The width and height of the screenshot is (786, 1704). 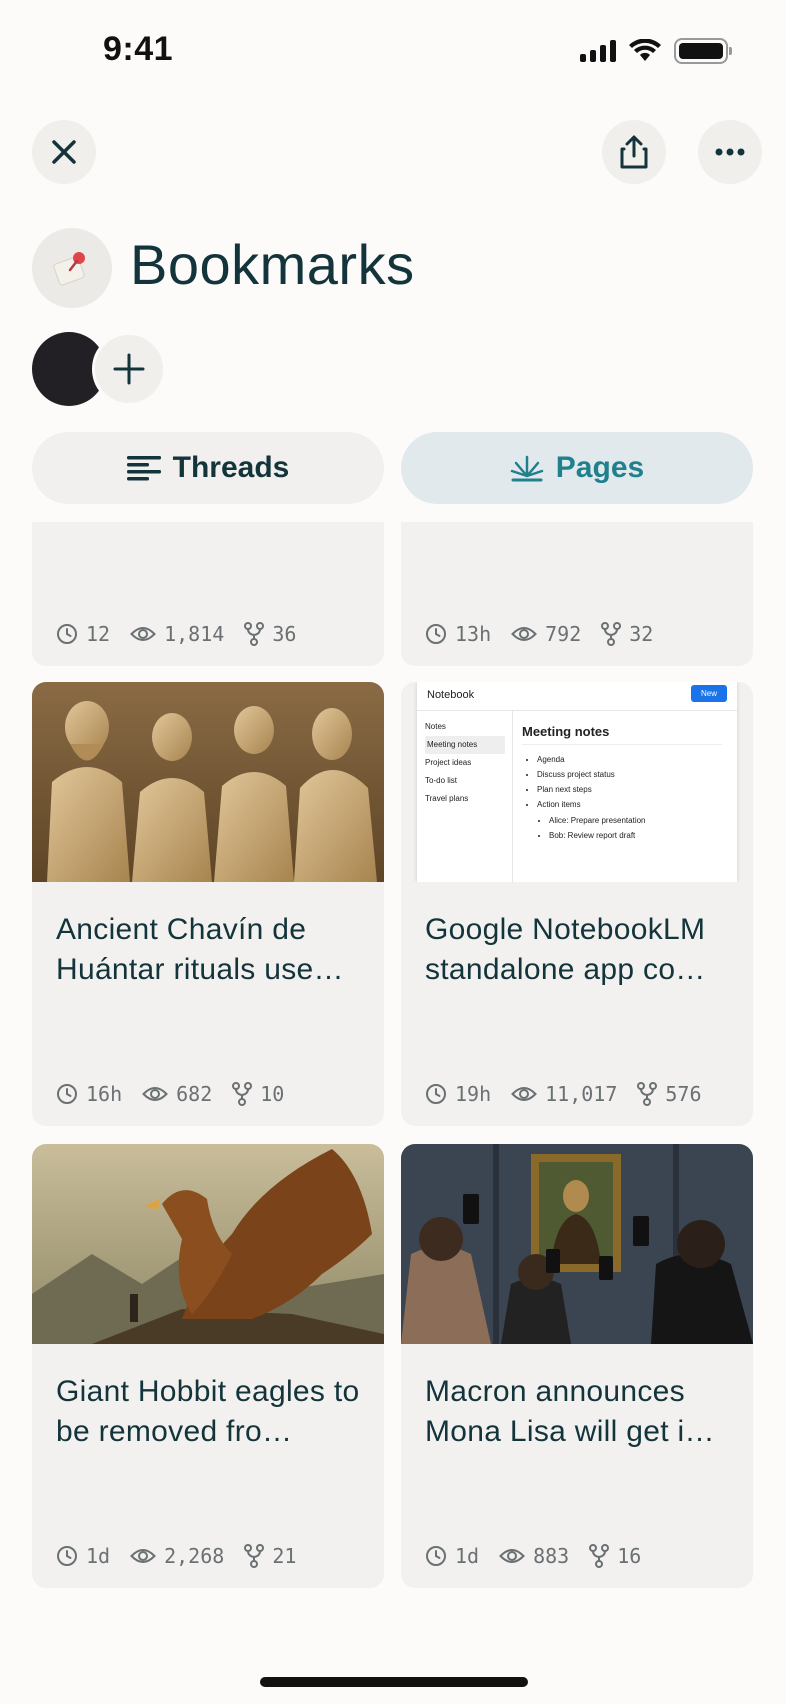 What do you see at coordinates (597, 820) in the screenshot?
I see `notebook-sub-bullet: Alice: Prepare presentation` at bounding box center [597, 820].